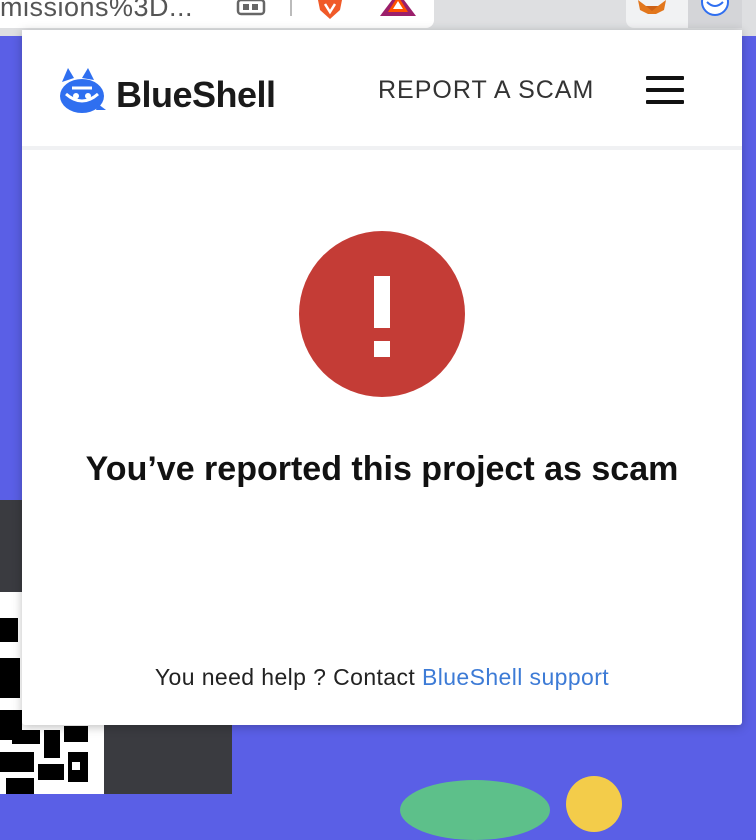  I want to click on background-shape-yellow, so click(594, 804).